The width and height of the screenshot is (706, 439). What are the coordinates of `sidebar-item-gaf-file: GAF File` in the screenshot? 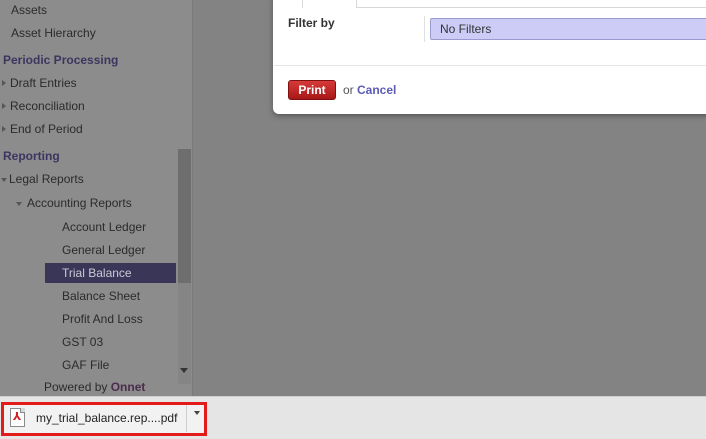 It's located at (85, 365).